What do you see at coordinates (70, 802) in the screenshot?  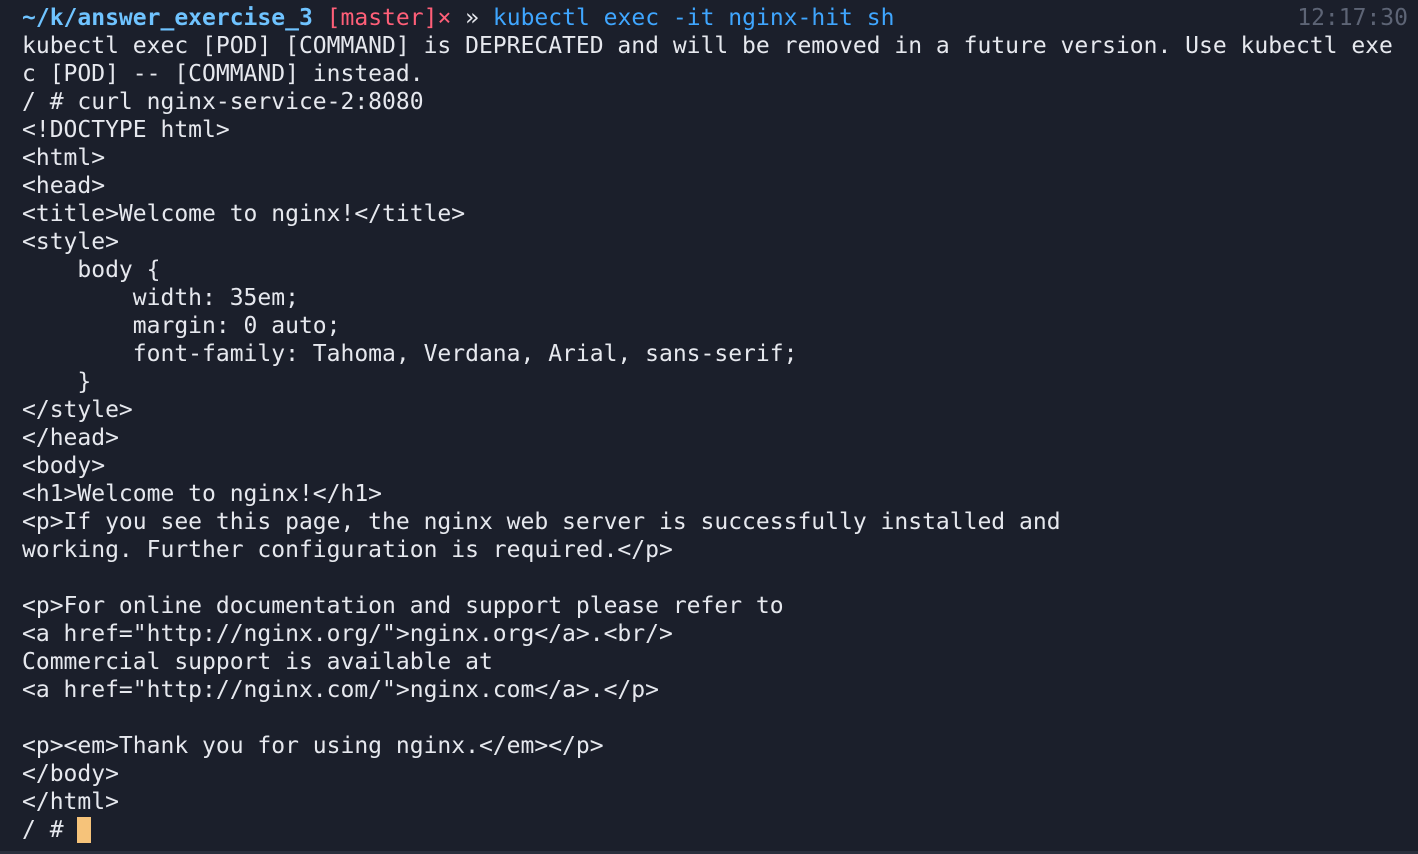 I see `output-line: </html>` at bounding box center [70, 802].